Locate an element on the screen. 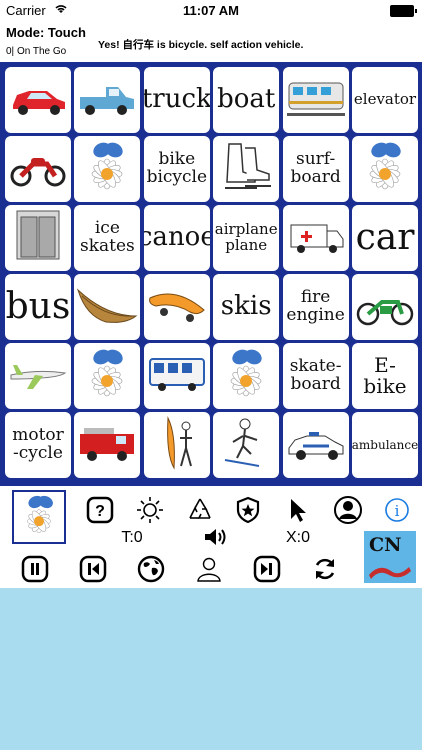 The image size is (422, 750). airplane-cell is located at coordinates (38, 376).